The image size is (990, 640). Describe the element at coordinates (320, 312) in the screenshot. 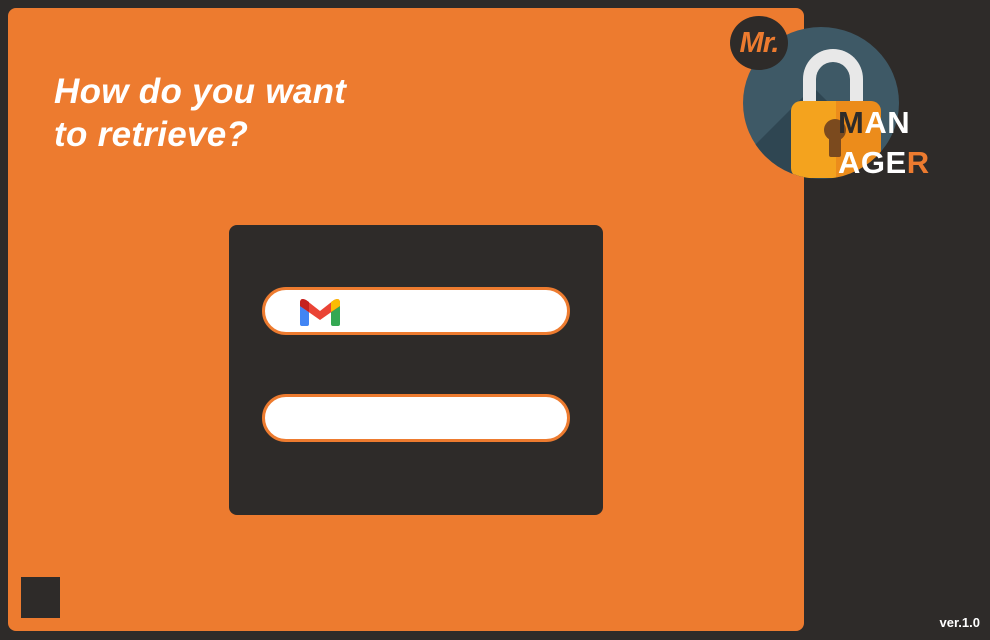

I see `gmail-icon` at that location.